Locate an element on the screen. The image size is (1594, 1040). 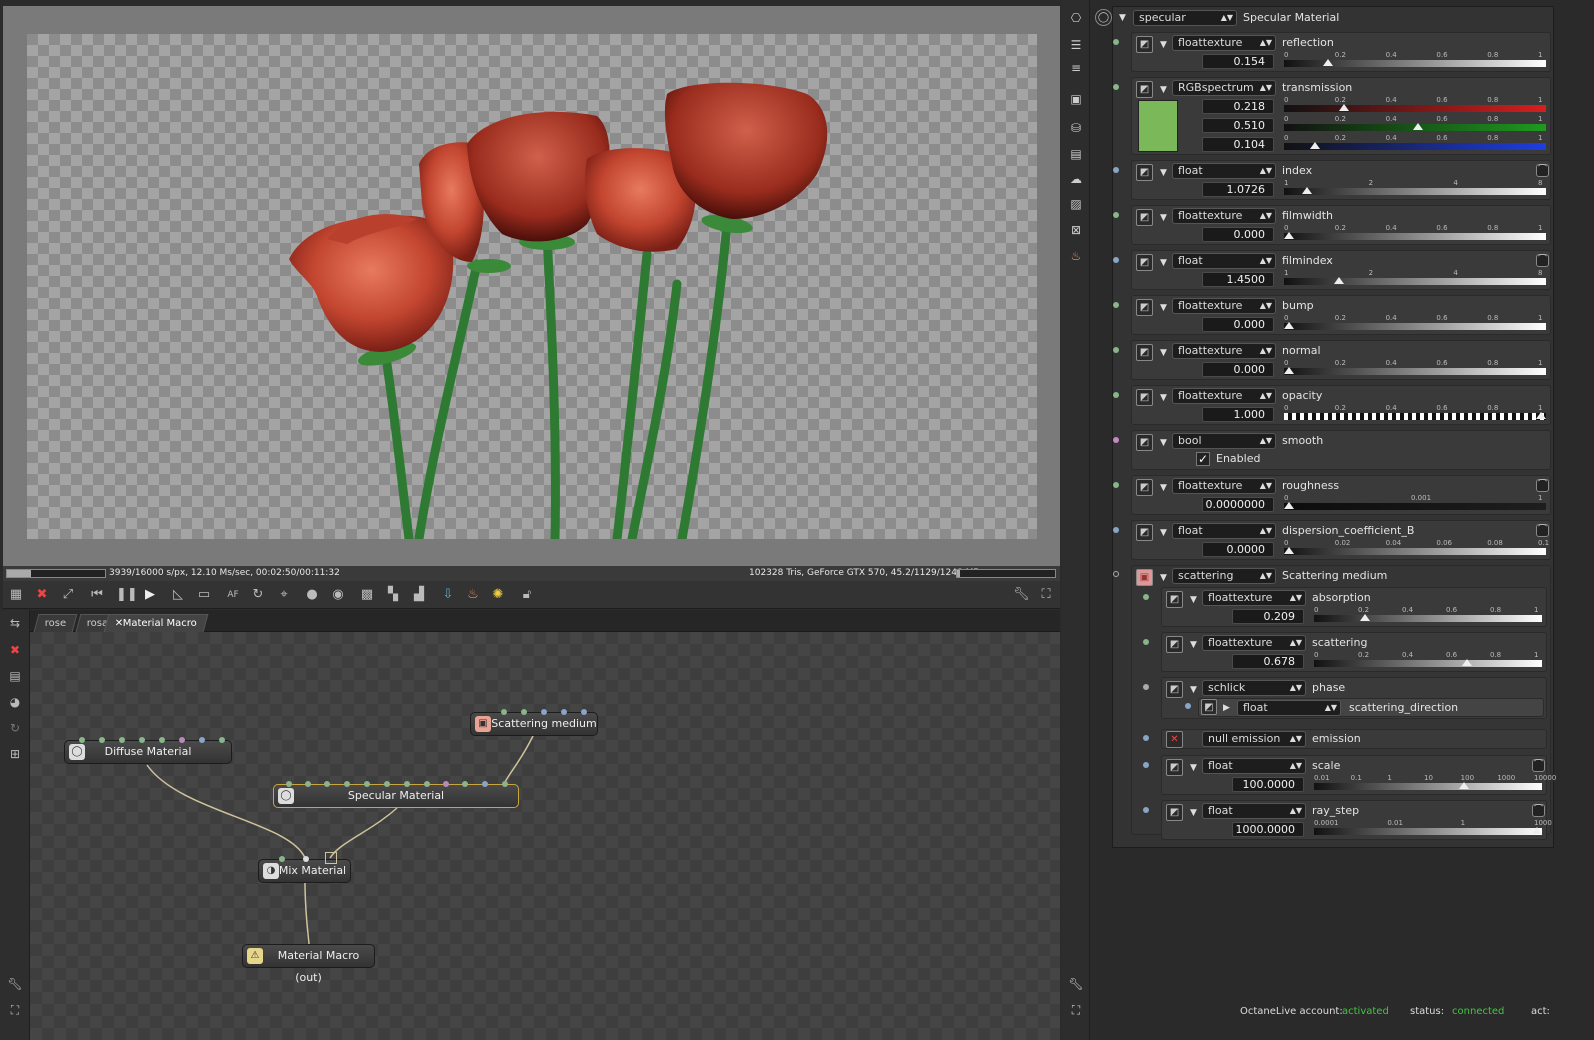
lock-icon: 🔓︎ is located at coordinates (527, 595).